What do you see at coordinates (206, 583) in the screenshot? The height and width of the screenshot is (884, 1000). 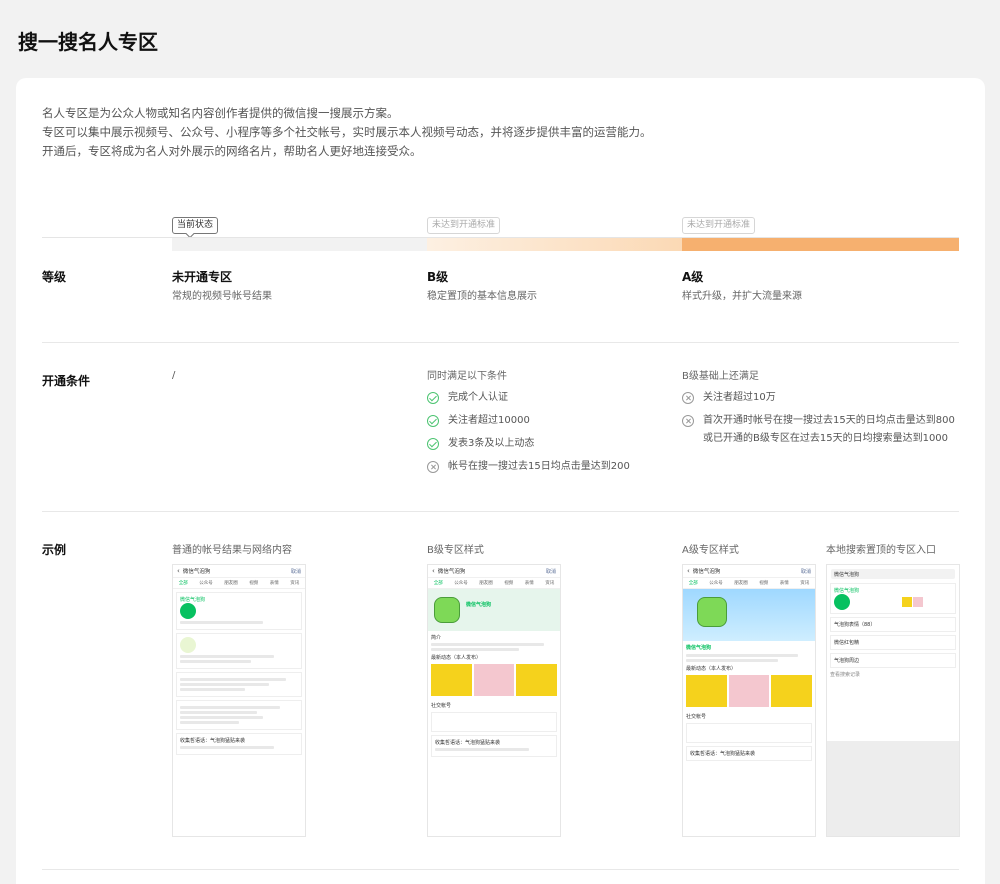 I see `phone-tab: 公众号` at bounding box center [206, 583].